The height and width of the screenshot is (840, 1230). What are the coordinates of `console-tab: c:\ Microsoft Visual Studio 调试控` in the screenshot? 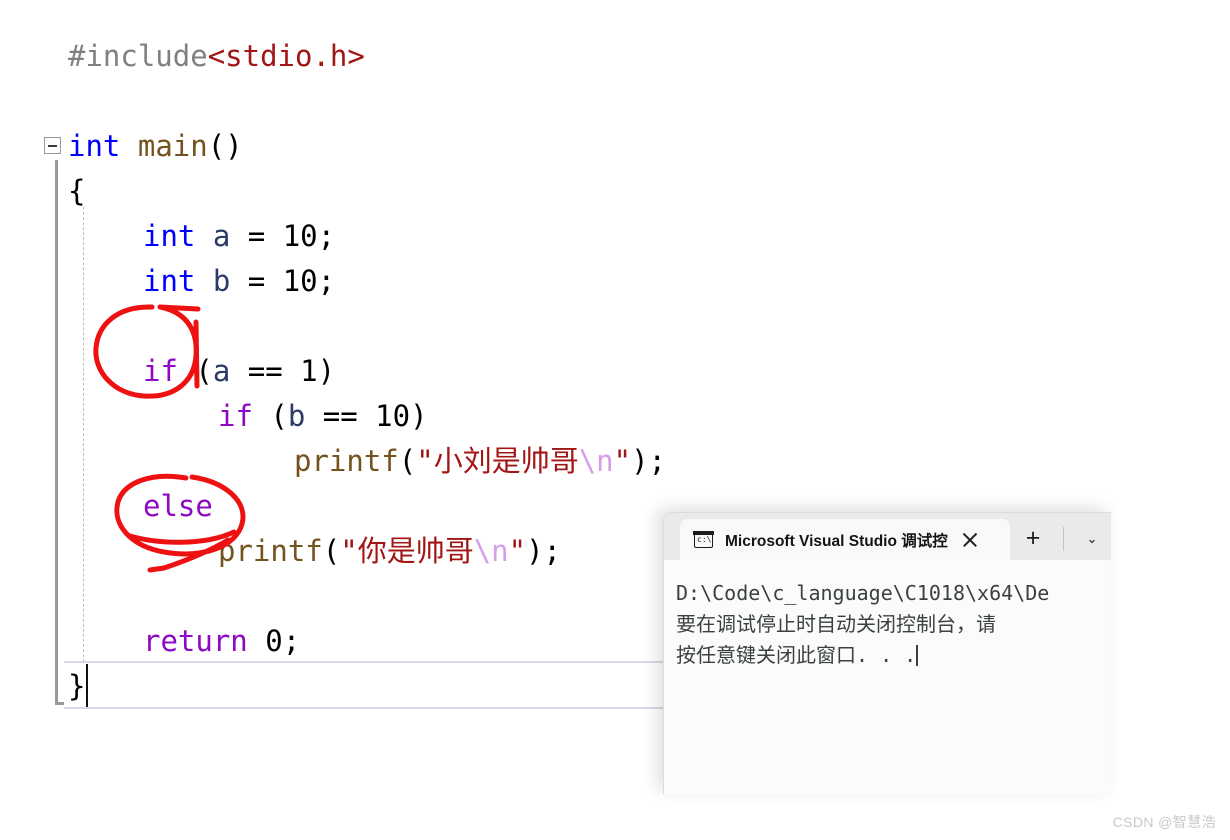 It's located at (845, 539).